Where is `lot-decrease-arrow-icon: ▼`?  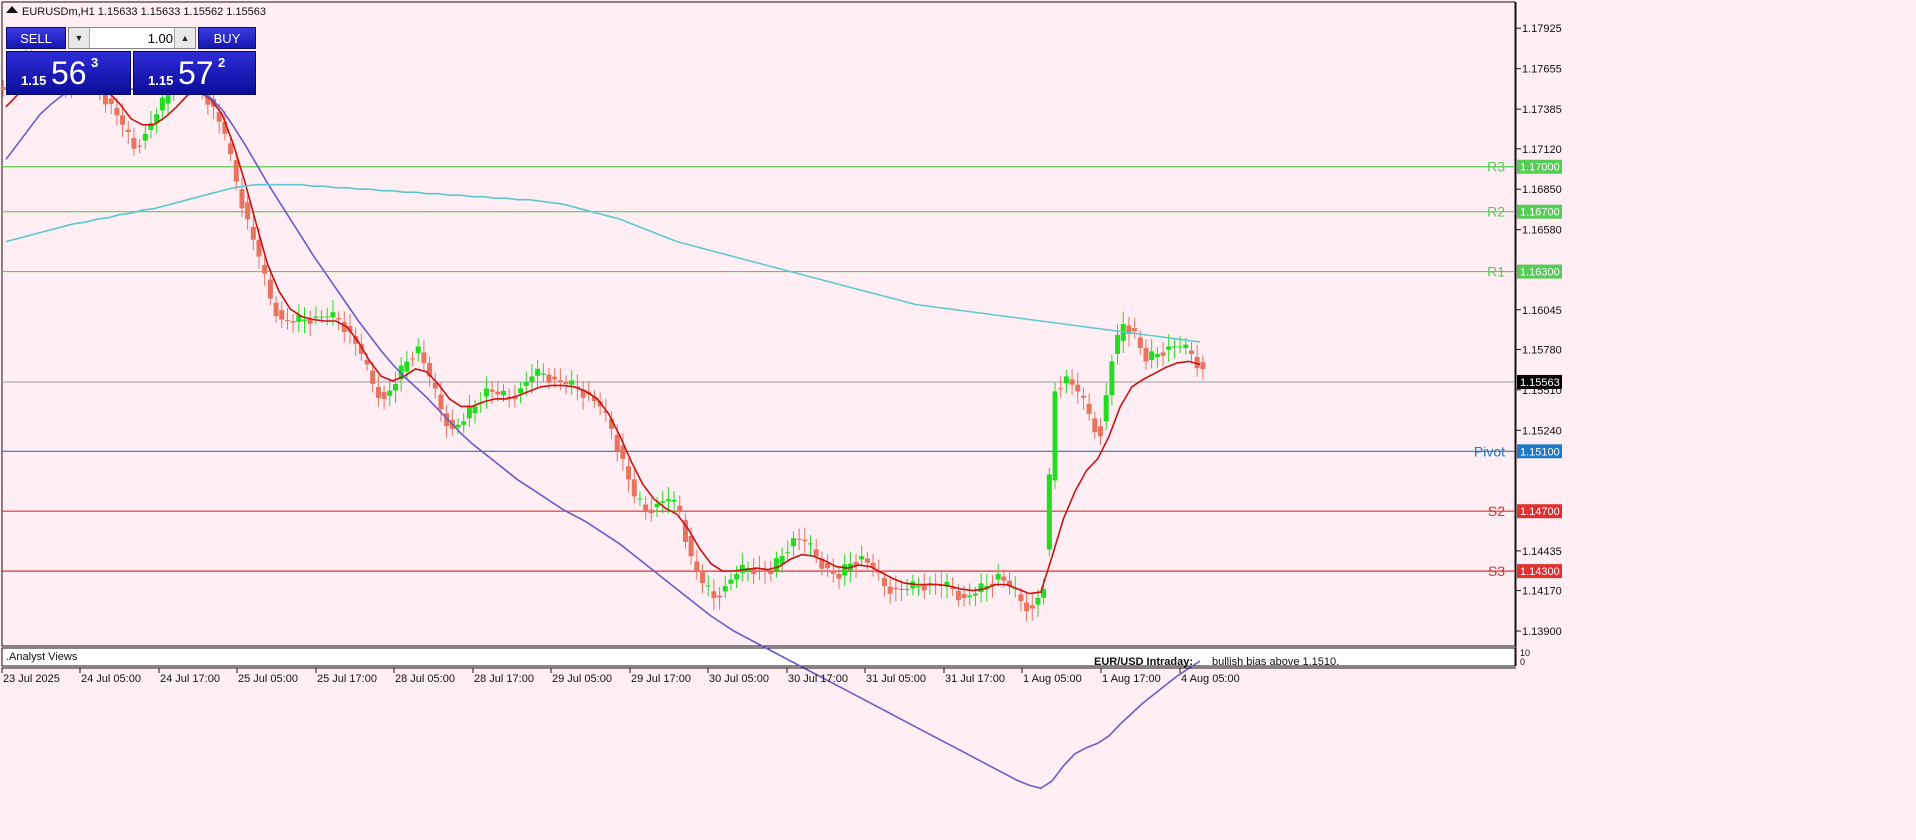
lot-decrease-arrow-icon: ▼ is located at coordinates (79, 38).